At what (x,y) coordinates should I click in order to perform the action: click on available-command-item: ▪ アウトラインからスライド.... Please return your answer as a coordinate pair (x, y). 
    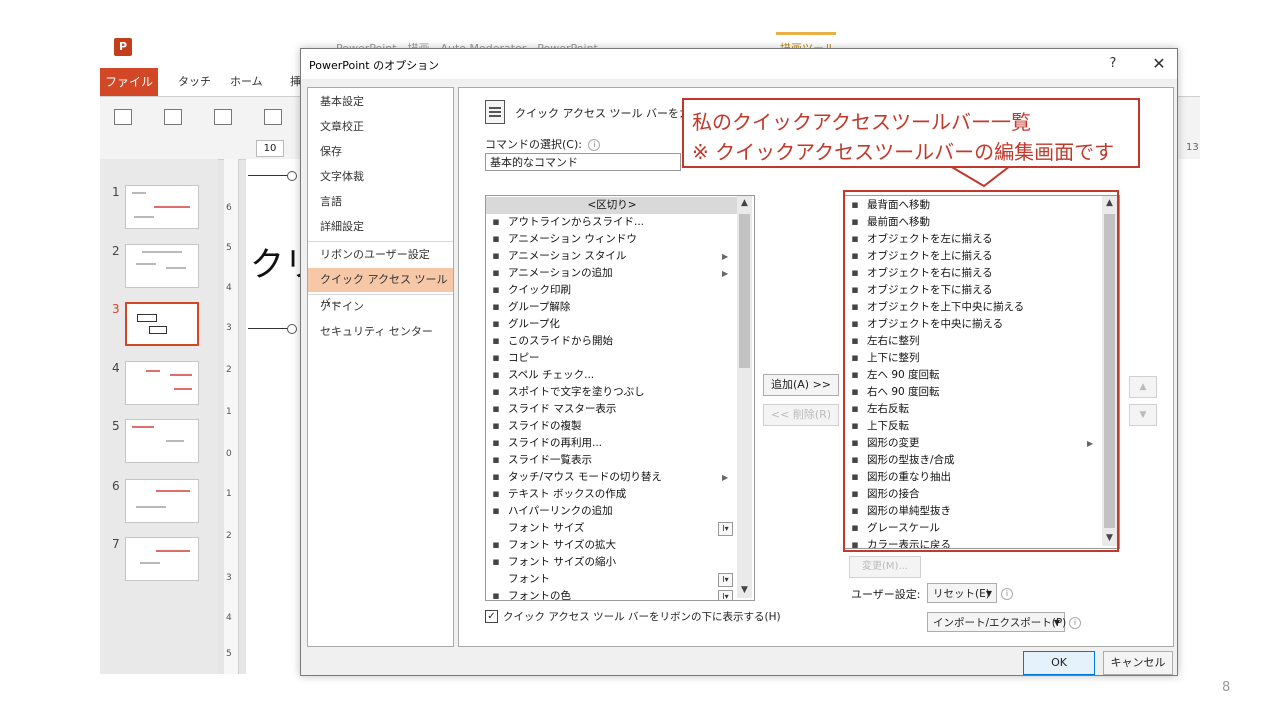
    Looking at the image, I should click on (612, 222).